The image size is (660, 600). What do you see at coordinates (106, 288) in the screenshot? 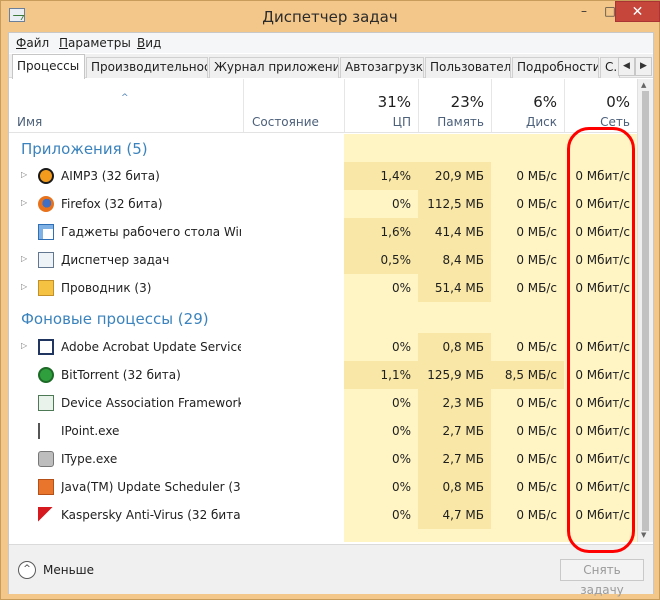
I see `process-name: Проводник (3)` at bounding box center [106, 288].